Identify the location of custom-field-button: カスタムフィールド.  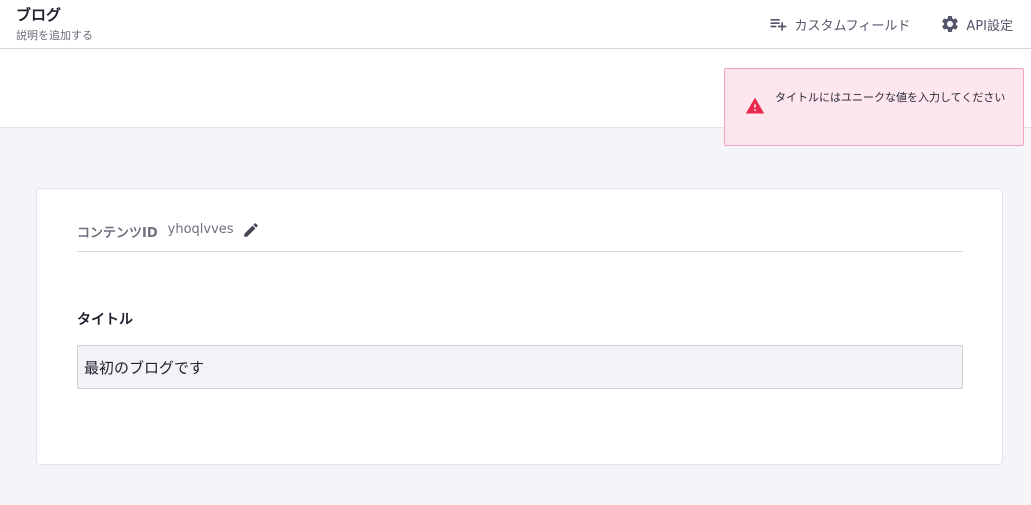
(839, 24).